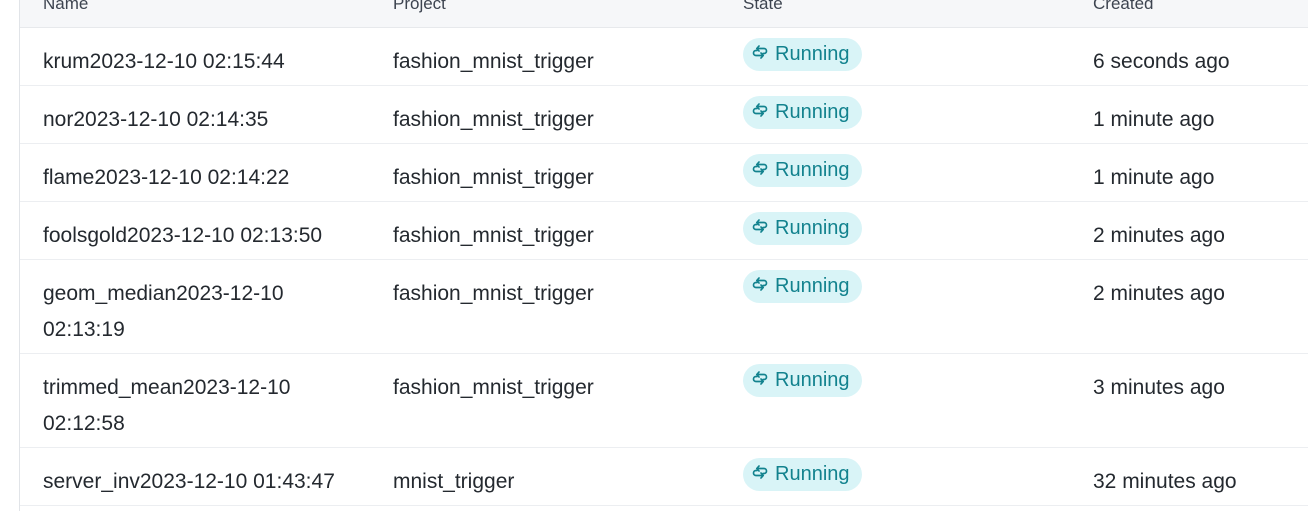 The height and width of the screenshot is (511, 1308). What do you see at coordinates (193, 482) in the screenshot?
I see `run-name: server_inv2023-12-10 01:43:47` at bounding box center [193, 482].